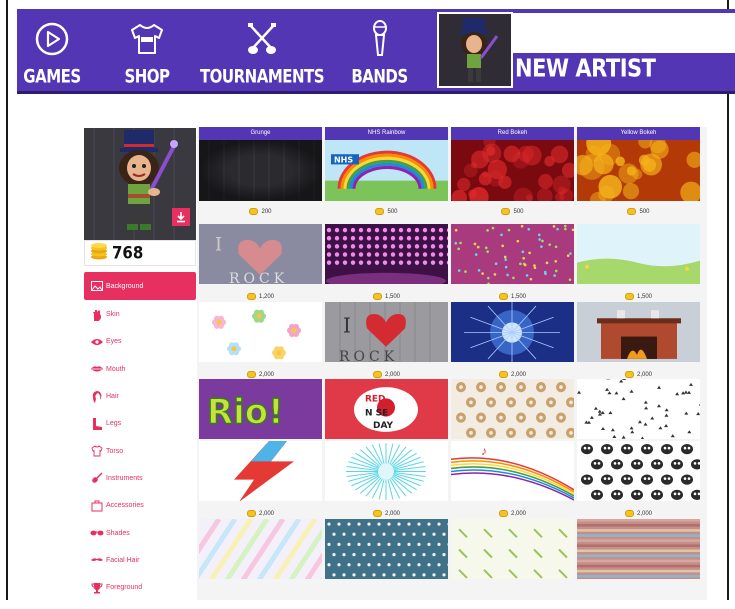 Image resolution: width=735 pixels, height=609 pixels. What do you see at coordinates (140, 253) in the screenshot?
I see `coin-balance: 768` at bounding box center [140, 253].